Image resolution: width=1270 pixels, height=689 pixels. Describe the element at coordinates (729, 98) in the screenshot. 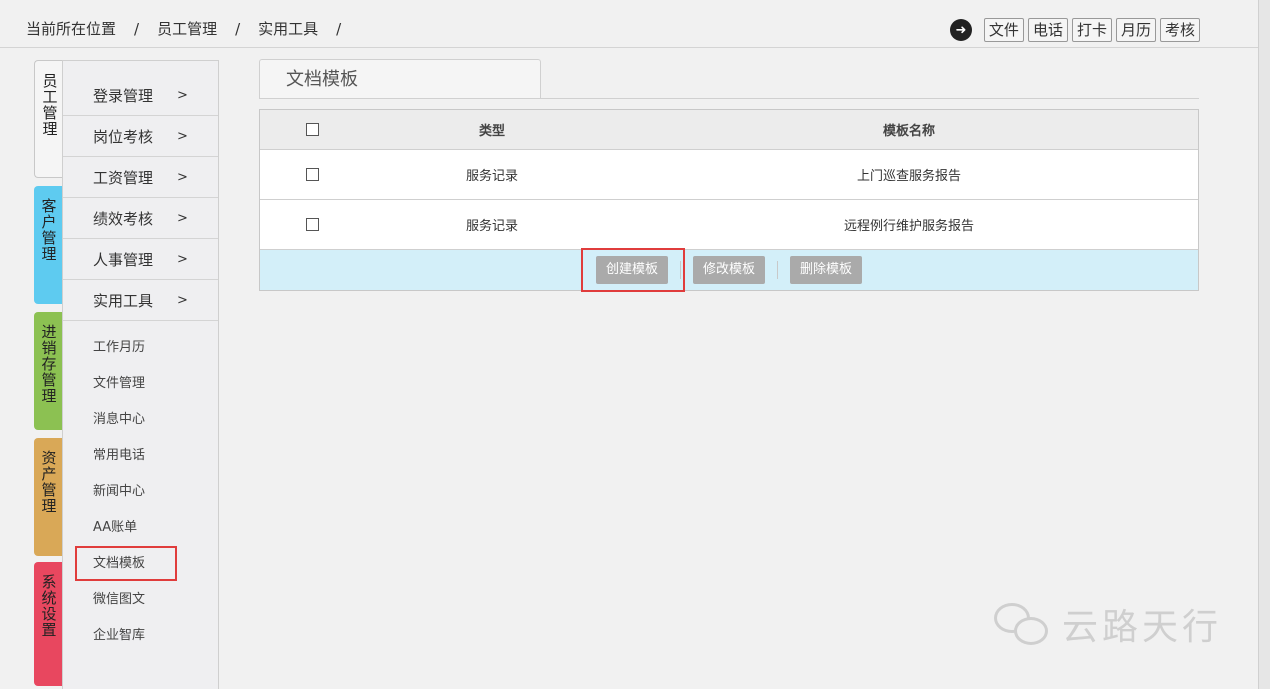

I see `tab-divider` at that location.